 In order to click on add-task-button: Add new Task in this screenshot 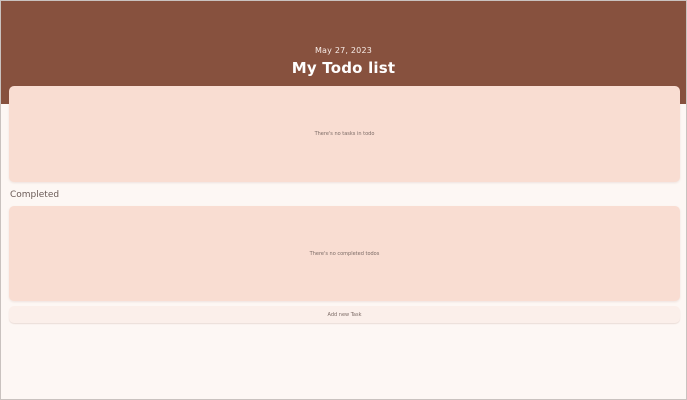, I will do `click(344, 314)`.